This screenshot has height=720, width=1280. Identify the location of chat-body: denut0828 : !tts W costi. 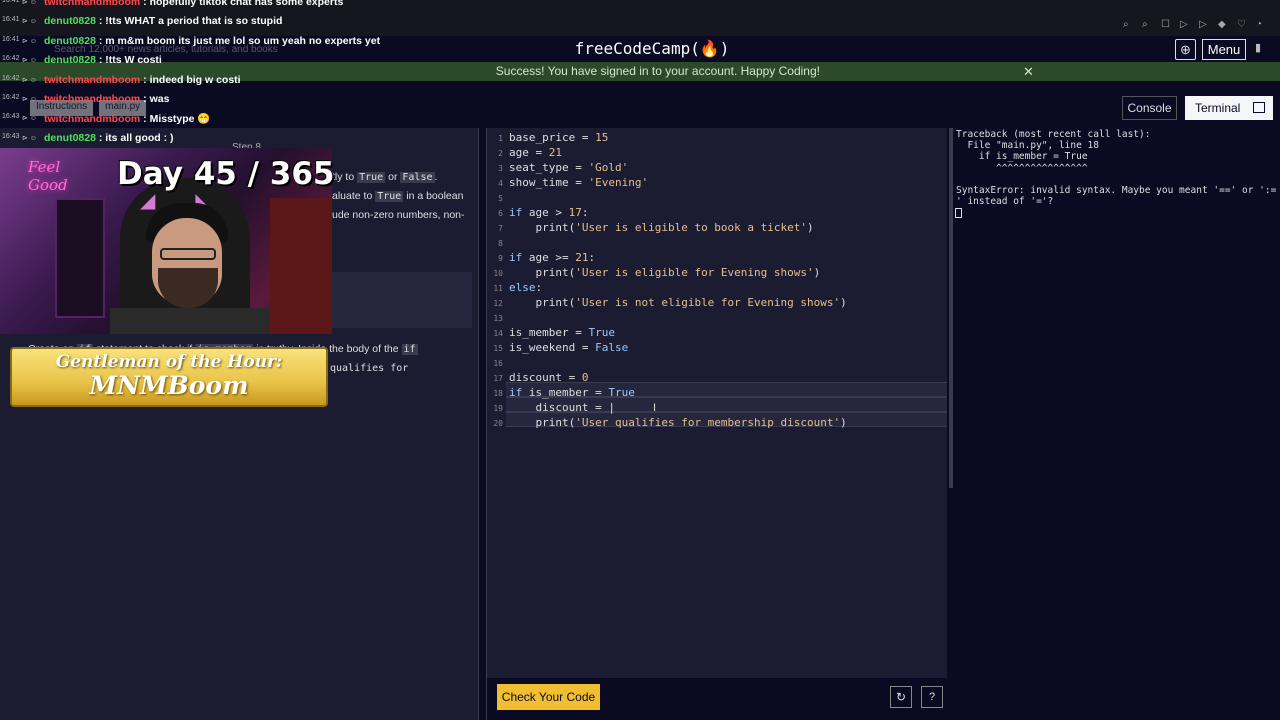
(103, 60).